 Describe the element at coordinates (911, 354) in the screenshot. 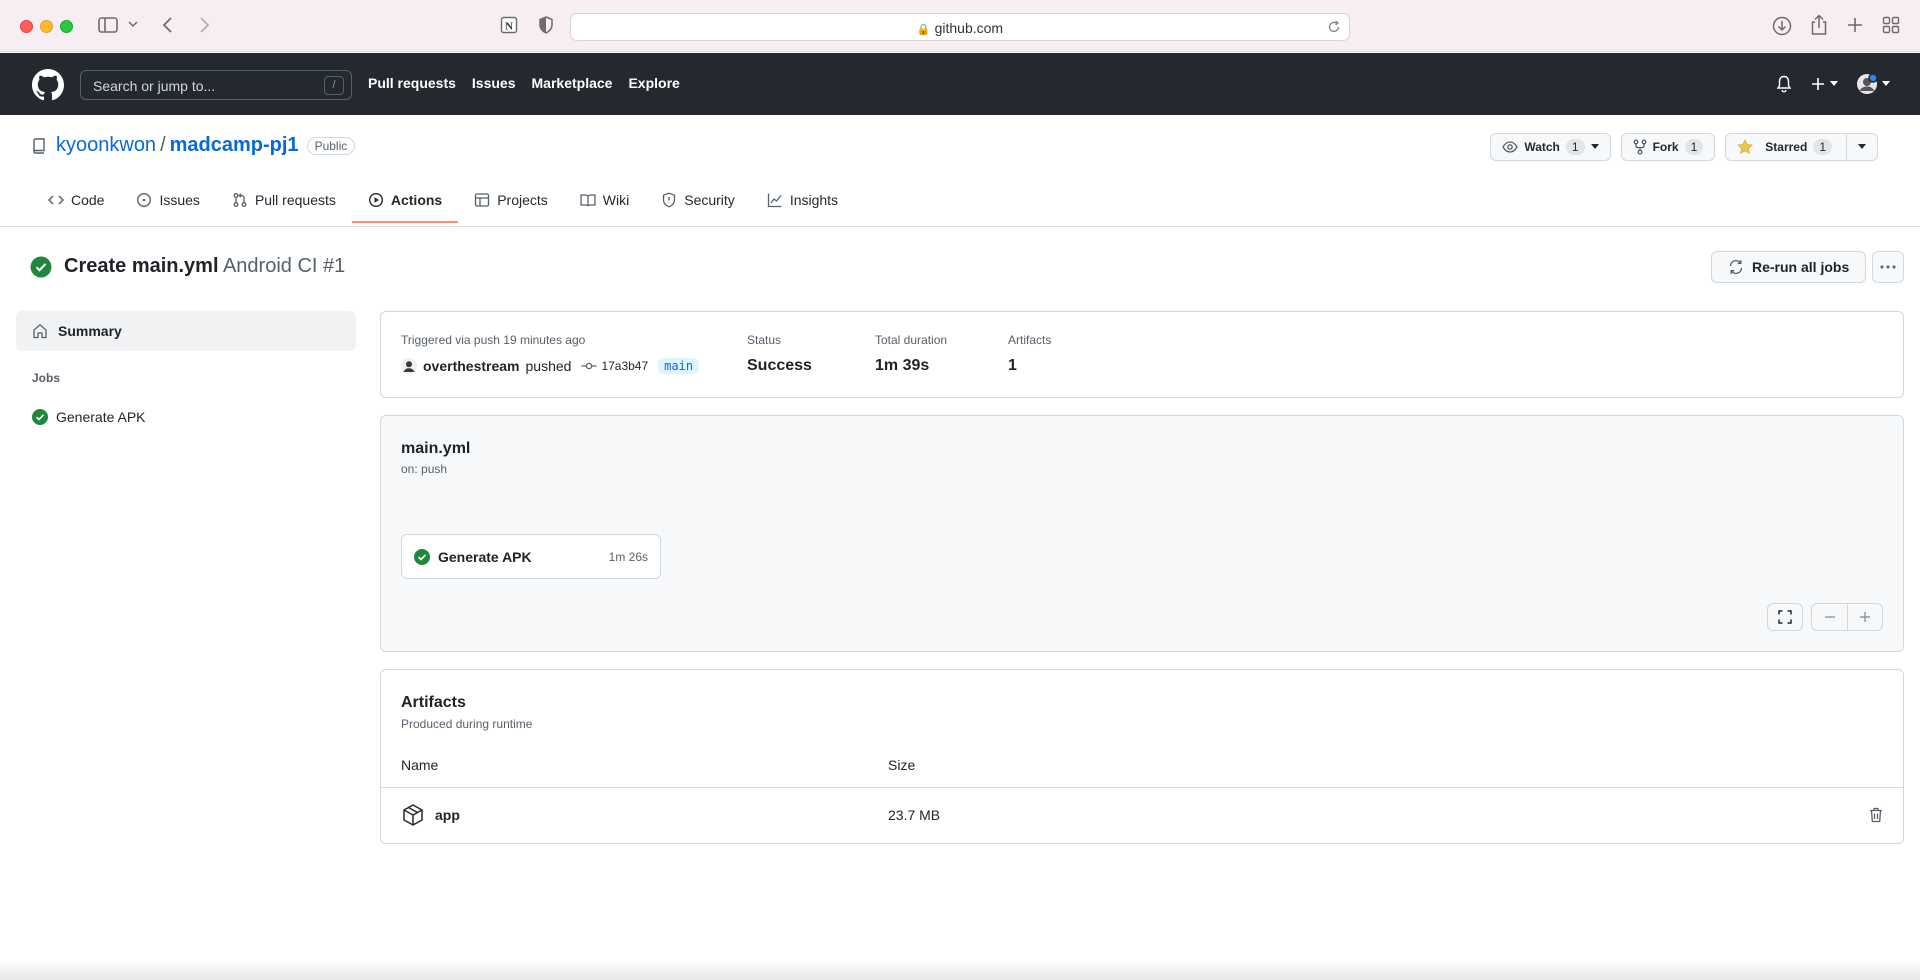

I see `duration-column: Total duration 1m 39s` at that location.